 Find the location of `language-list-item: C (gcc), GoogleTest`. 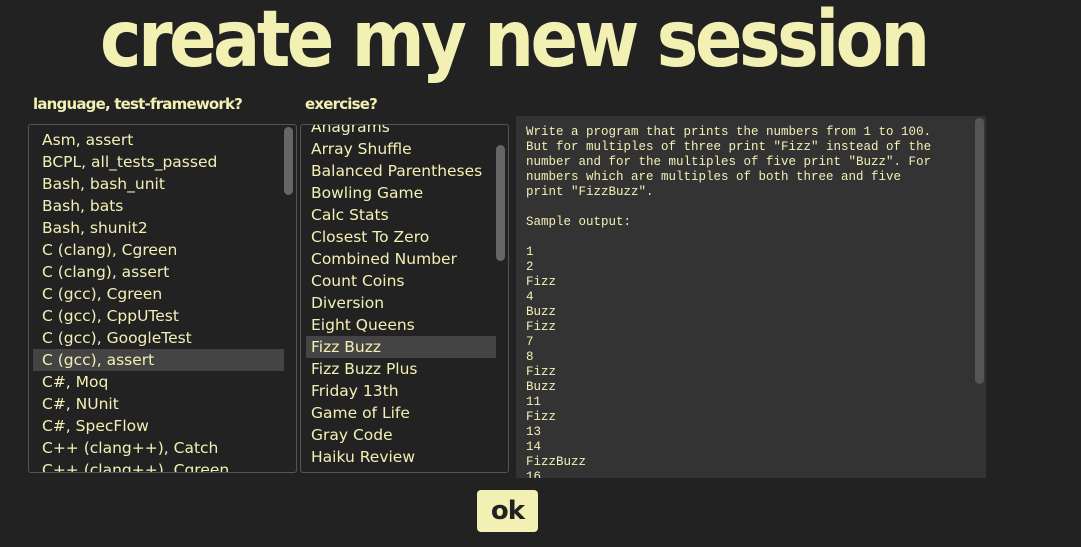

language-list-item: C (gcc), GoogleTest is located at coordinates (158, 338).